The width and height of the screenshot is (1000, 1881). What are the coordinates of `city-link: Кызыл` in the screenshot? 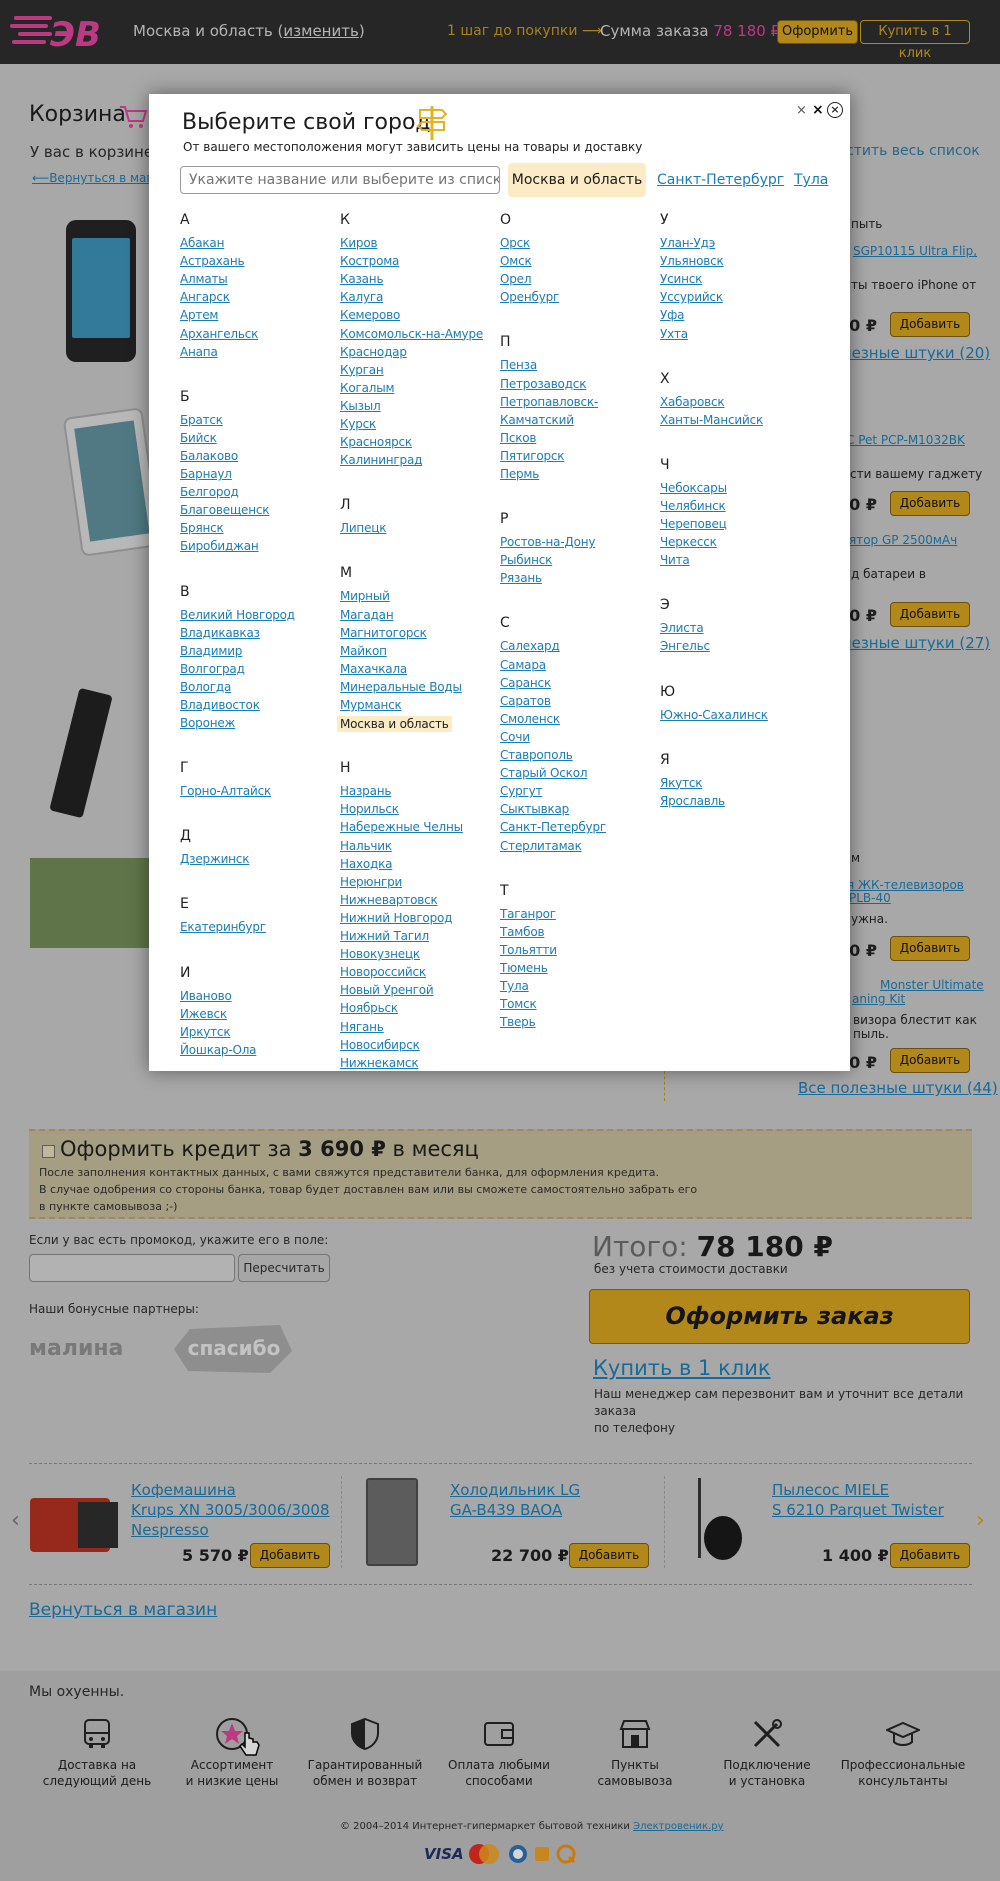 It's located at (360, 406).